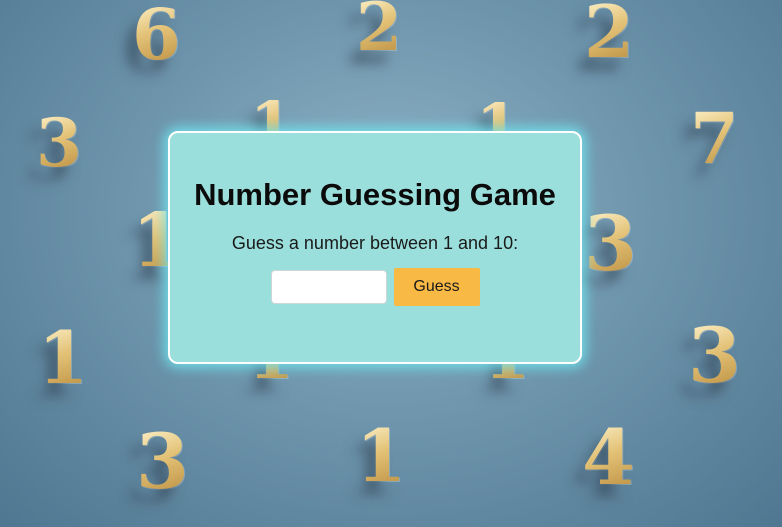  What do you see at coordinates (436, 287) in the screenshot?
I see `guess-button: Guess` at bounding box center [436, 287].